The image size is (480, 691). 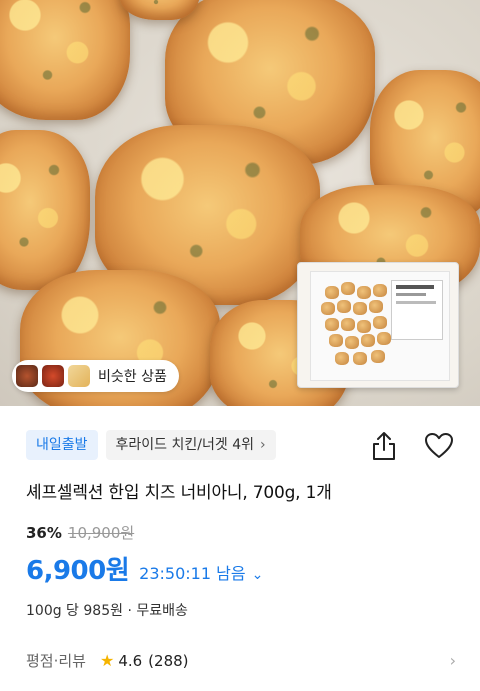 I want to click on discount-percent: 36%, so click(x=44, y=533).